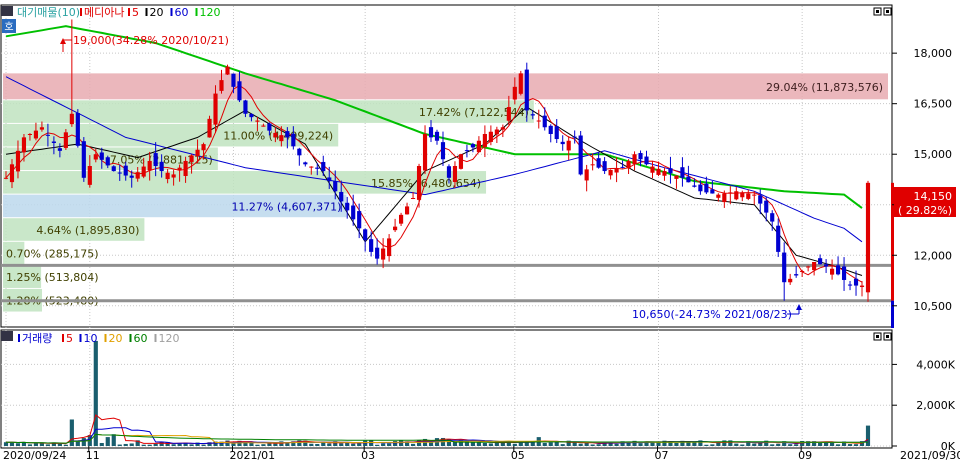 Image resolution: width=960 pixels, height=463 pixels. Describe the element at coordinates (445, 86) in the screenshot. I see `volume-profile-bar` at that location.